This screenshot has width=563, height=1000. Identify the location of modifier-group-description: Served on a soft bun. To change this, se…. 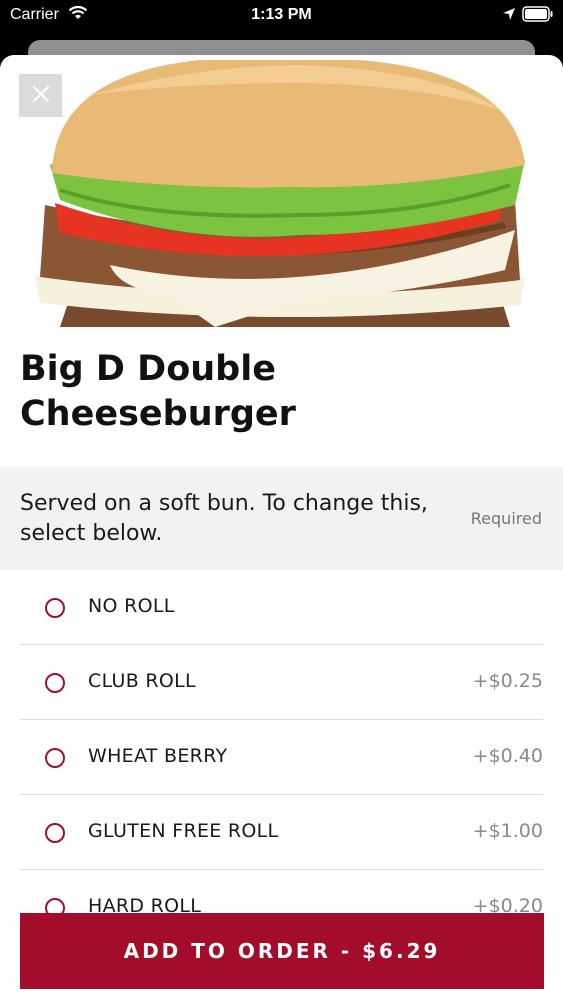
(224, 518).